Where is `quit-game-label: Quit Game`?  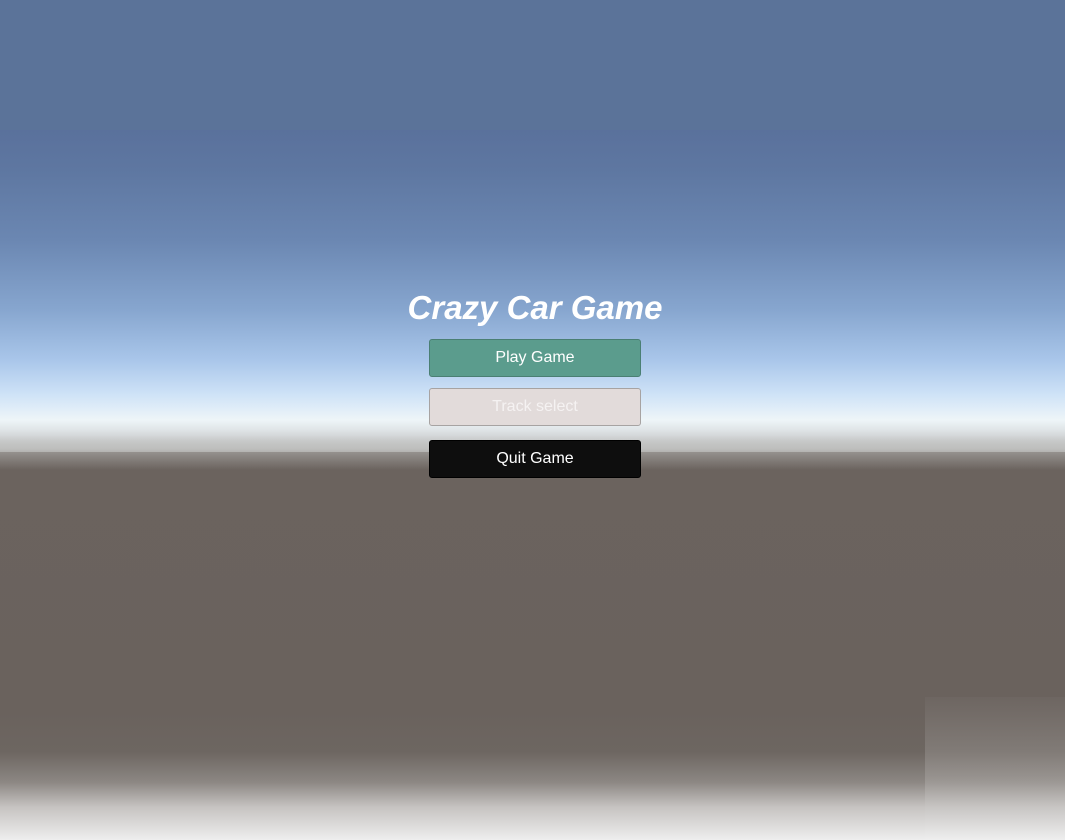 quit-game-label: Quit Game is located at coordinates (535, 458).